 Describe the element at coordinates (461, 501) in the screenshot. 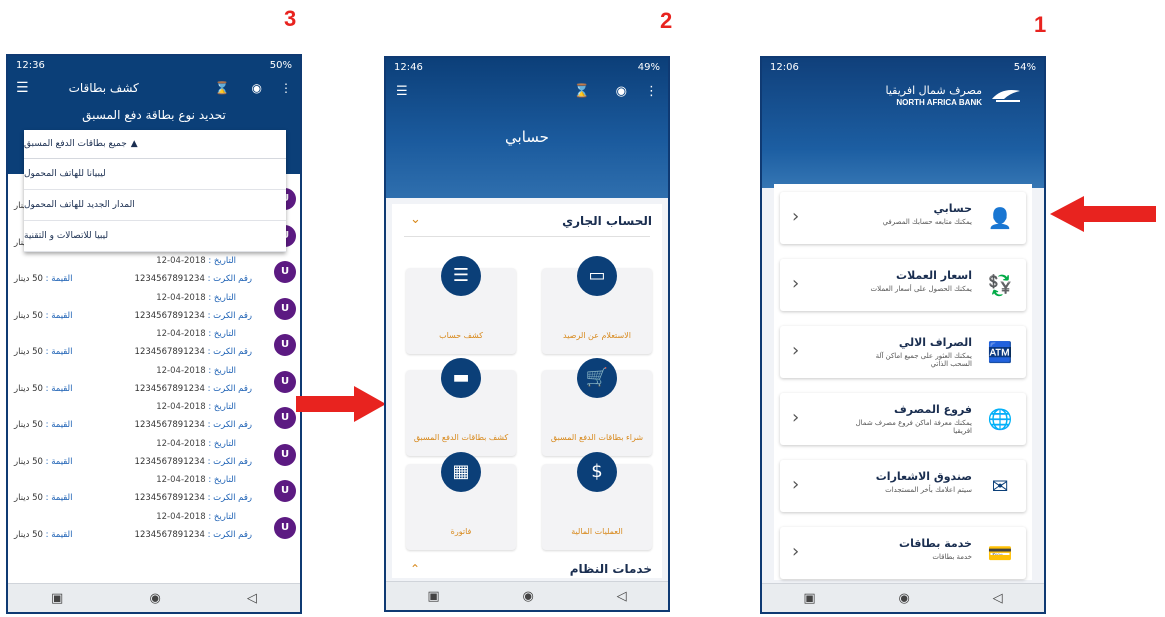

I see `tile-bill: ▦ فاتورة` at that location.